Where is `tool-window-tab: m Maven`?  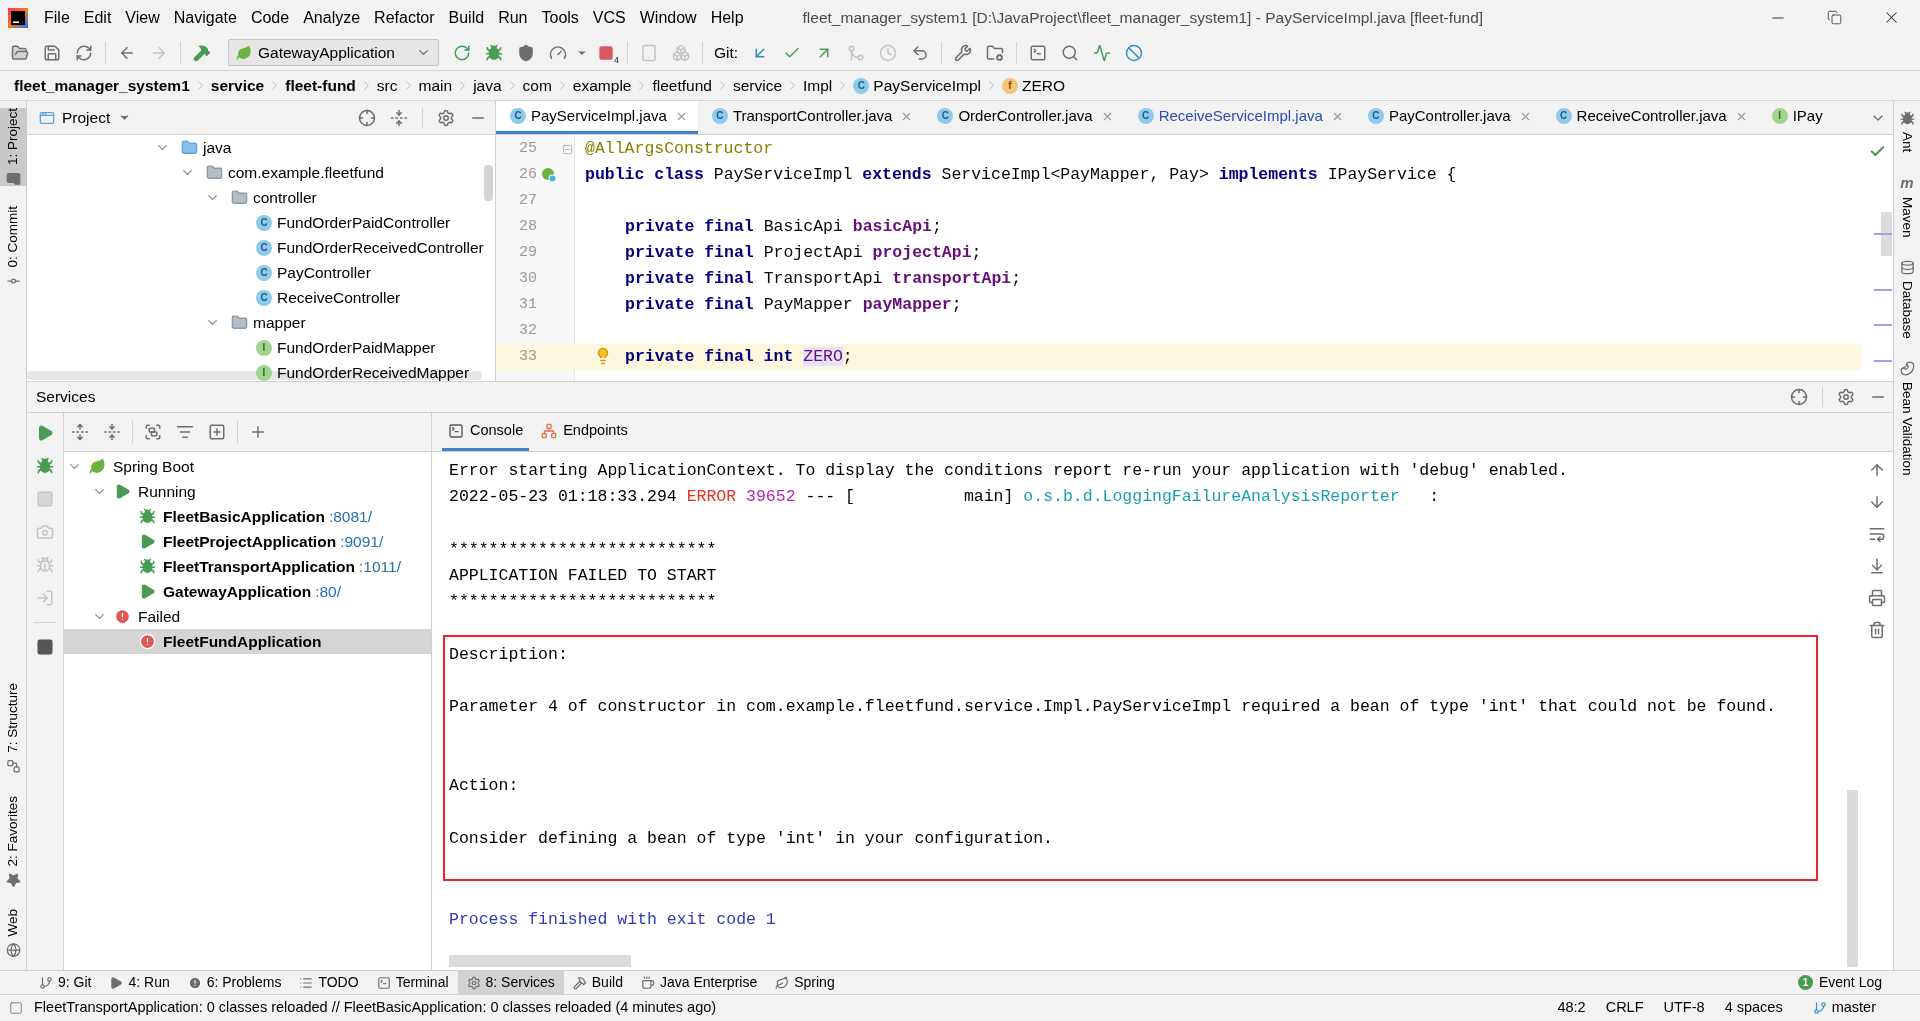
tool-window-tab: m Maven is located at coordinates (1906, 206).